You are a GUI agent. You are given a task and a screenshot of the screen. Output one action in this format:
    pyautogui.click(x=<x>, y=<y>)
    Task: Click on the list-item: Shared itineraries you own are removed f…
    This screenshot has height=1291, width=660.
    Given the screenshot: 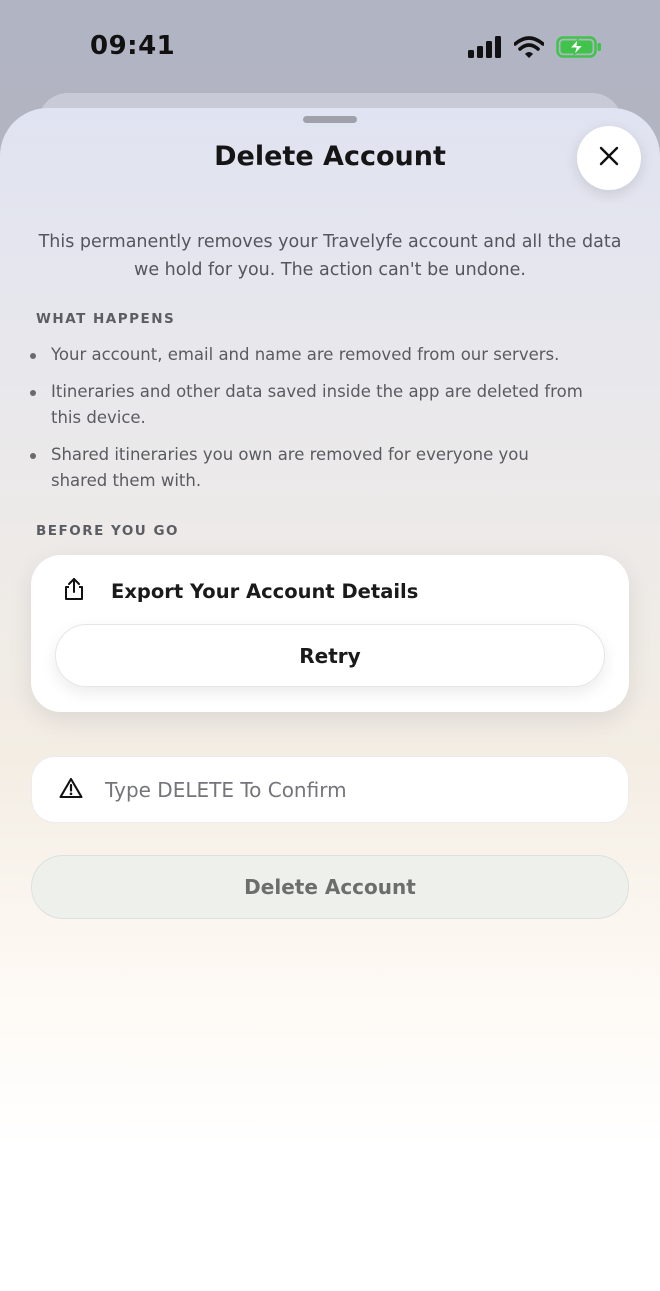 What is the action you would take?
    pyautogui.click(x=310, y=468)
    